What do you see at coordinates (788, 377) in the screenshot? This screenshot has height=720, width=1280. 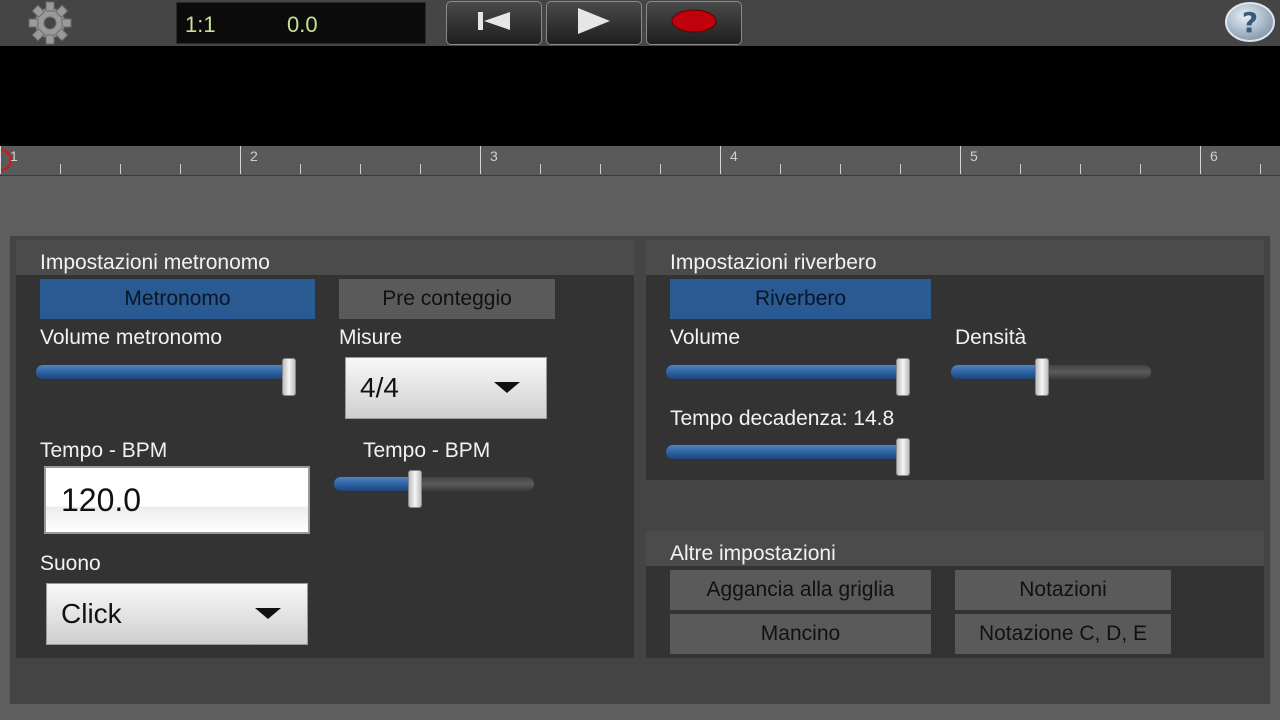 I see `reverb-volume-slider` at bounding box center [788, 377].